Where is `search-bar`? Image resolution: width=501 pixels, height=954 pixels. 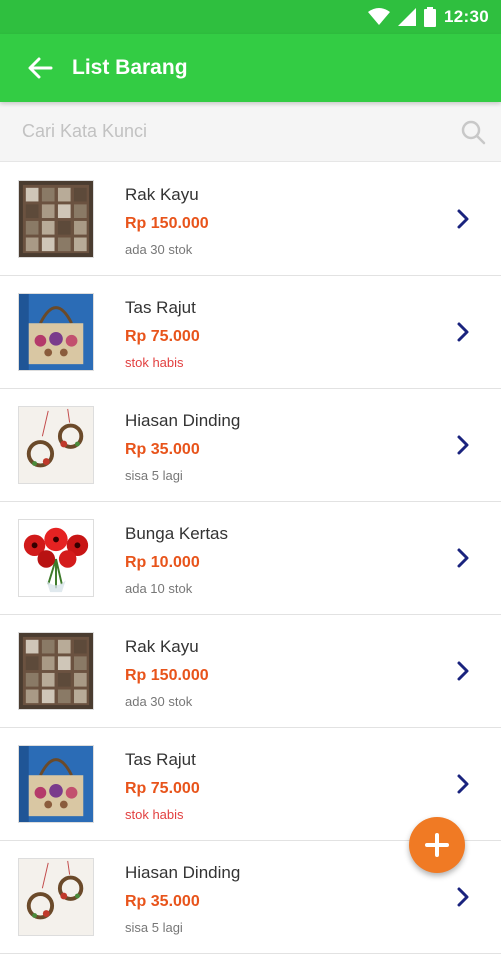 search-bar is located at coordinates (250, 131).